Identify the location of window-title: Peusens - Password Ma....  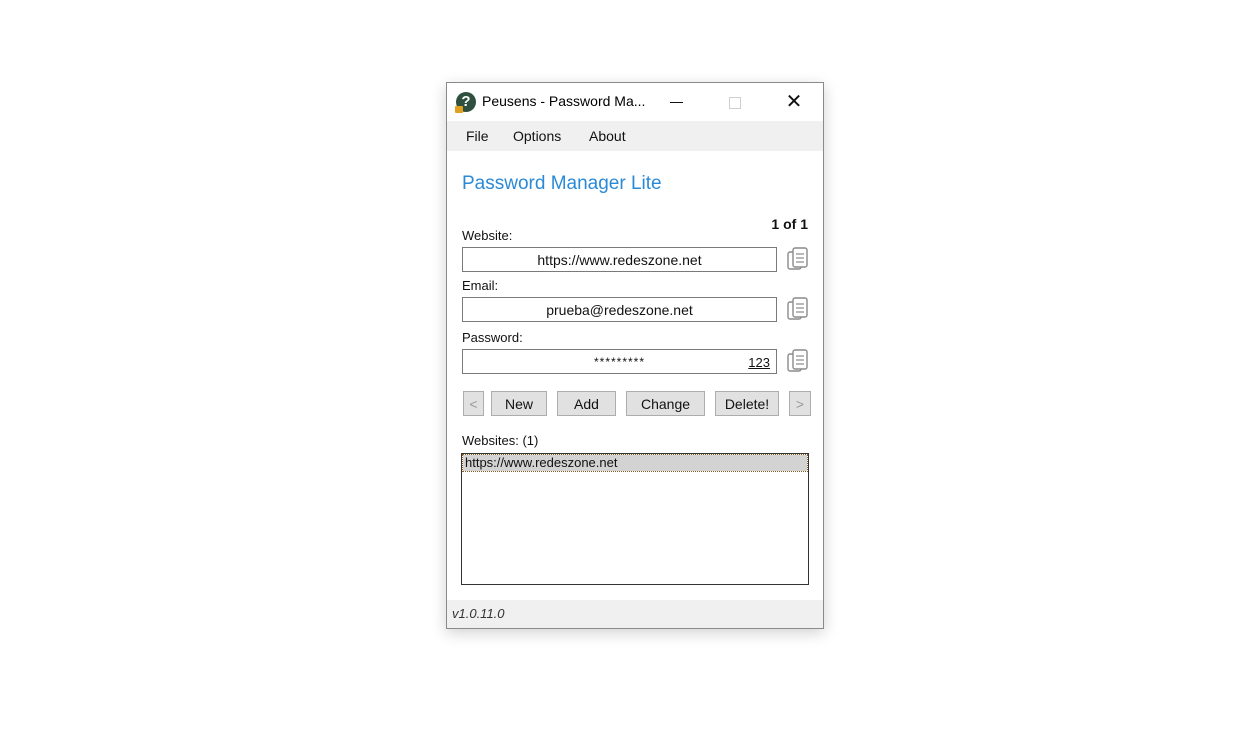
(564, 101).